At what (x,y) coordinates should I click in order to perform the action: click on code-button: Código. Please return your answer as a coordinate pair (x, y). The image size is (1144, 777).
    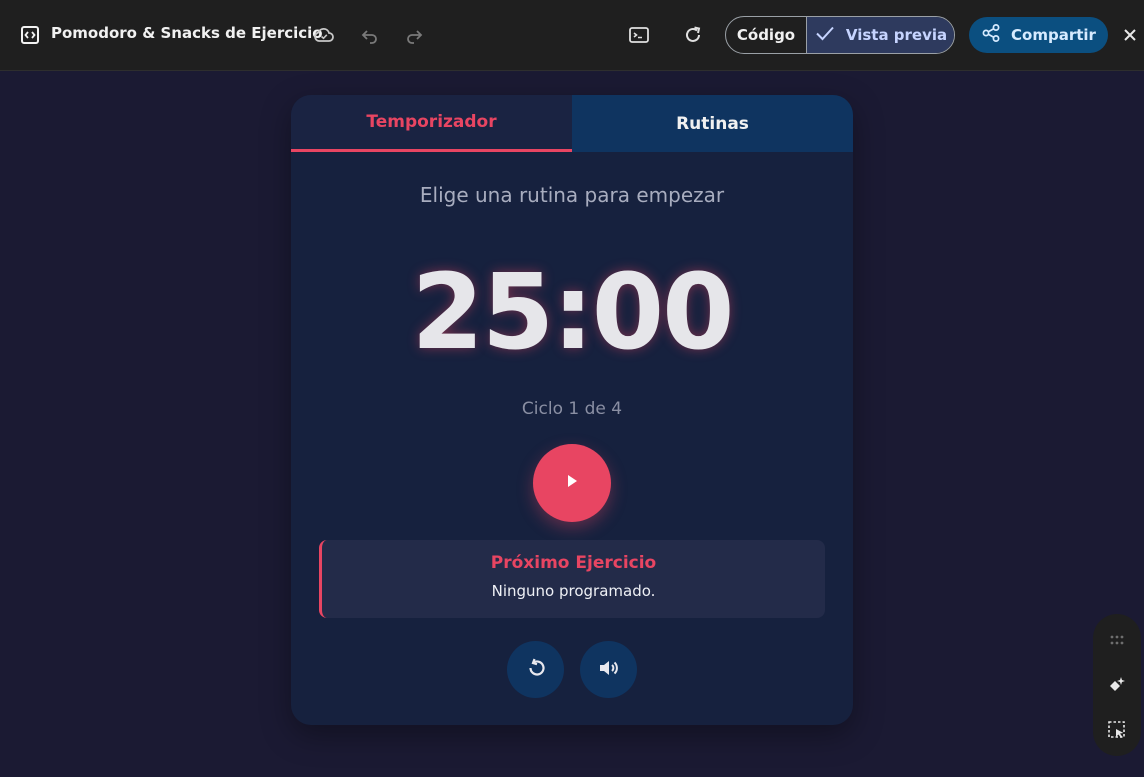
    Looking at the image, I should click on (766, 35).